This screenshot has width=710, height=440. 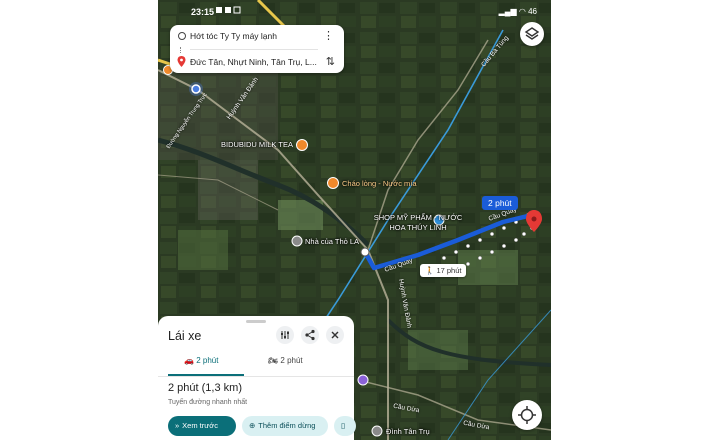 I want to click on preview-label: Xem trước, so click(x=200, y=425).